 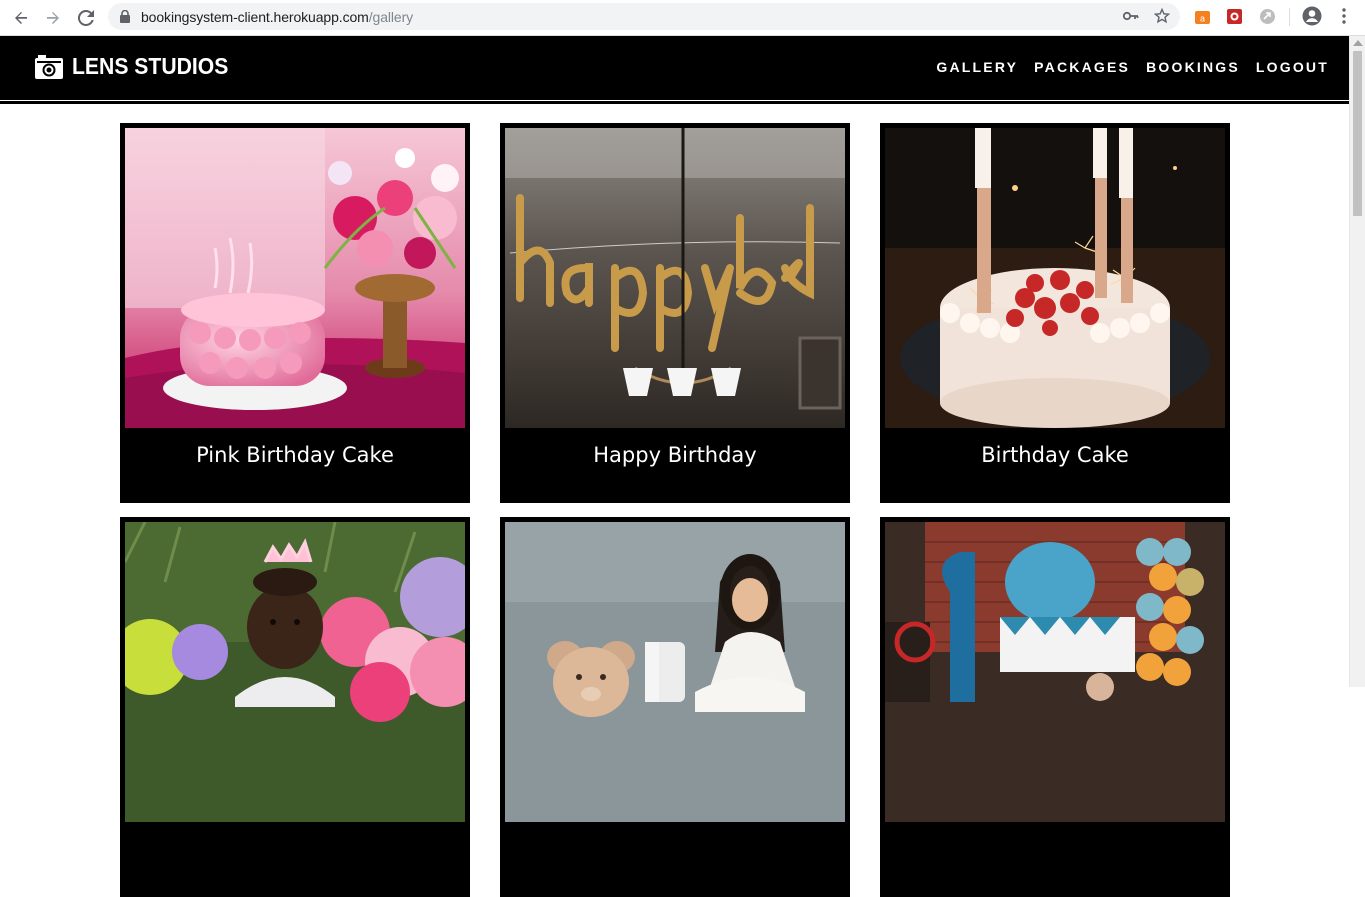 I want to click on back-button, so click(x=21, y=18).